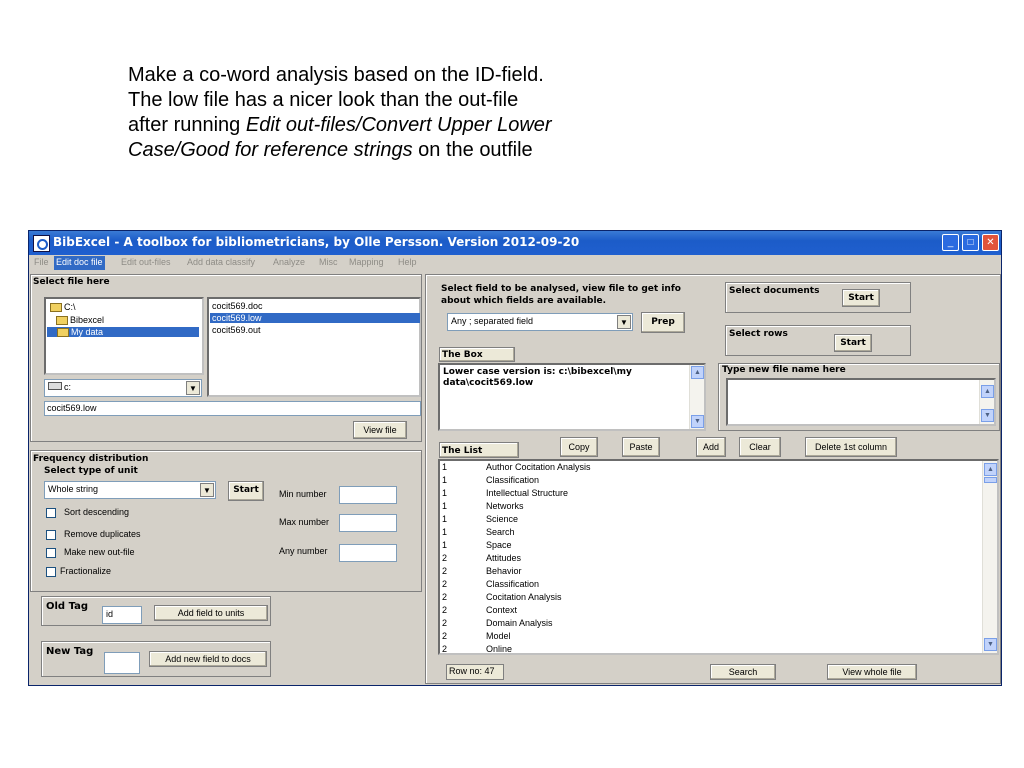 This screenshot has height=768, width=1024. What do you see at coordinates (818, 340) in the screenshot?
I see `select-rows-panel: Select rows Start` at bounding box center [818, 340].